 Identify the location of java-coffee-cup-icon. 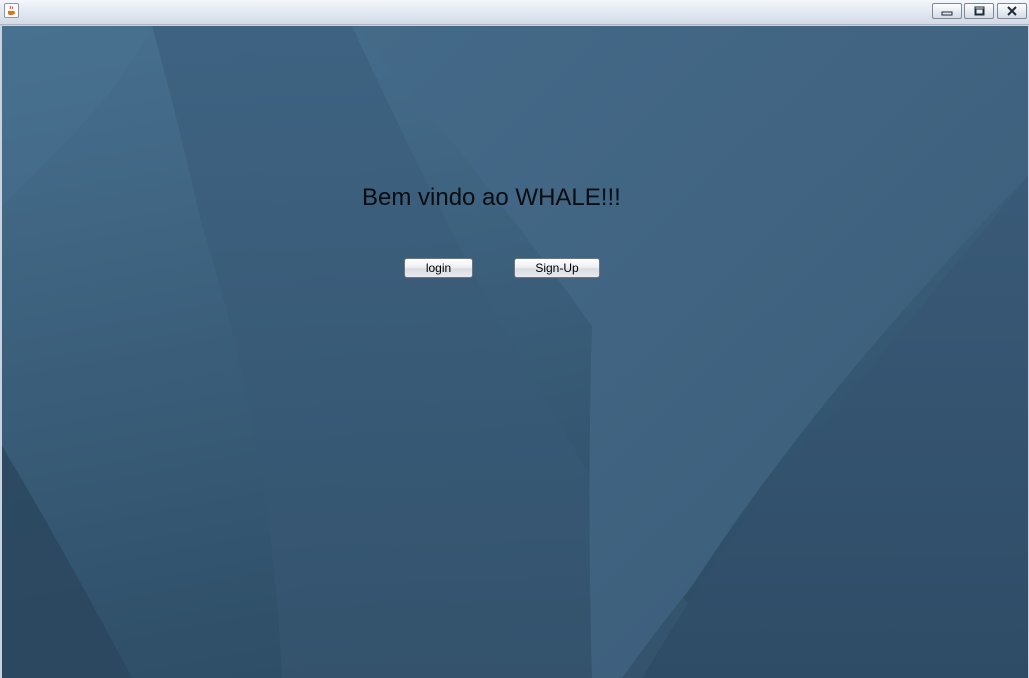
(11, 10).